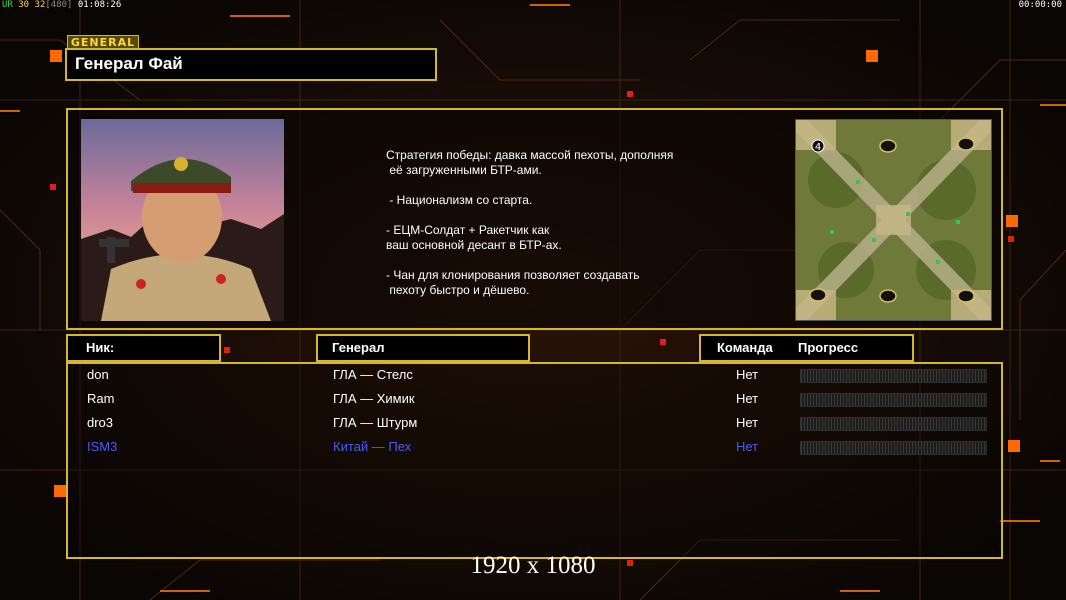 The width and height of the screenshot is (1066, 600). I want to click on fps-counter: UR 30 32[480] 01:08:26, so click(61, 5).